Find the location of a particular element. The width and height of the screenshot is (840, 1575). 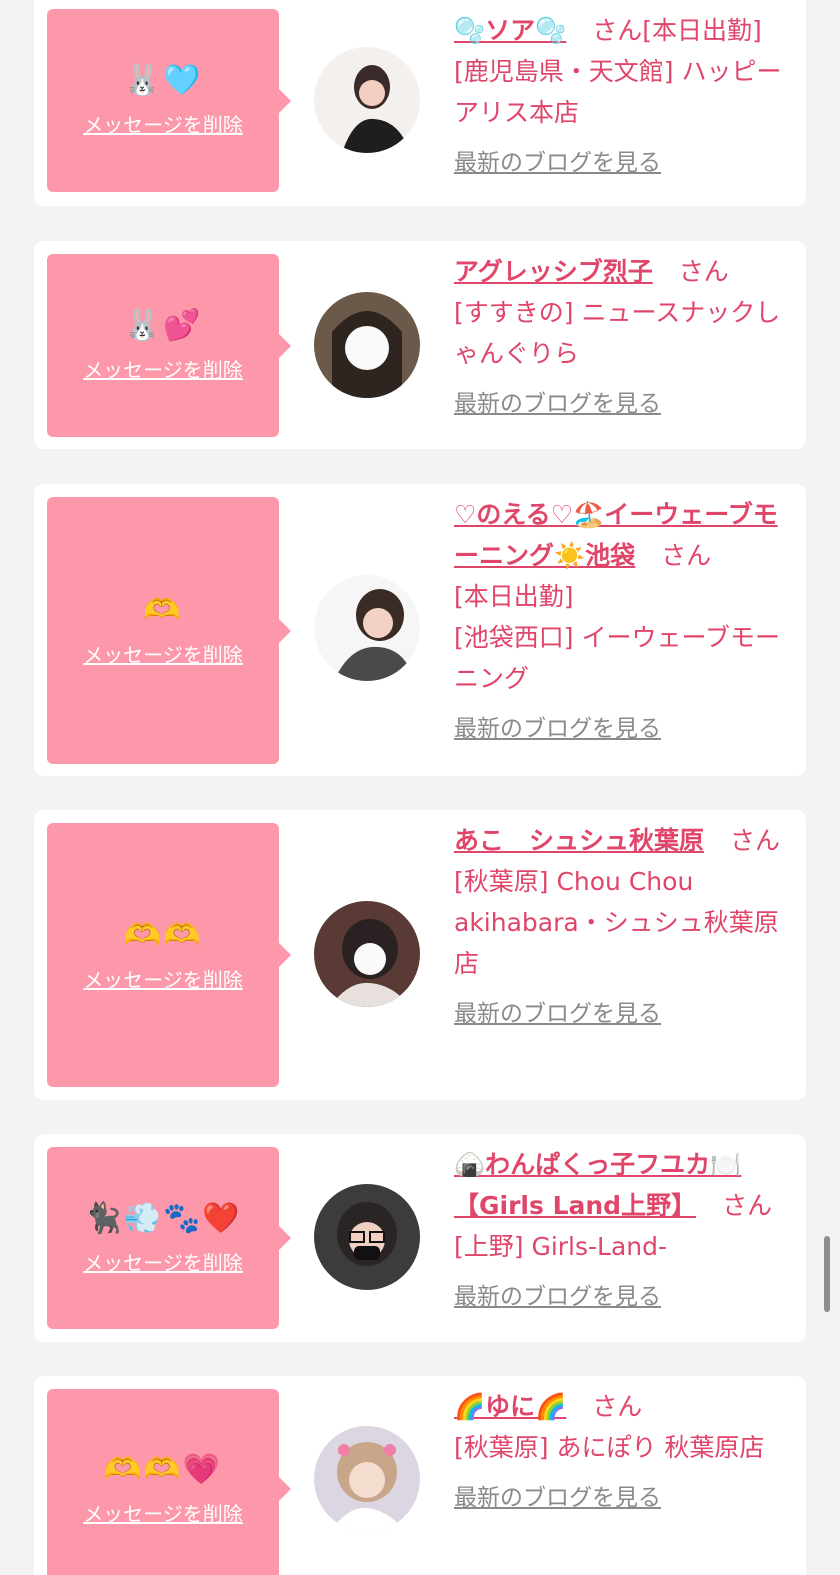

card-info: 🌈ゆに🌈 さん [秋葉原] あにぽり 秋葉原店 最新のブログを見る is located at coordinates (622, 1452).